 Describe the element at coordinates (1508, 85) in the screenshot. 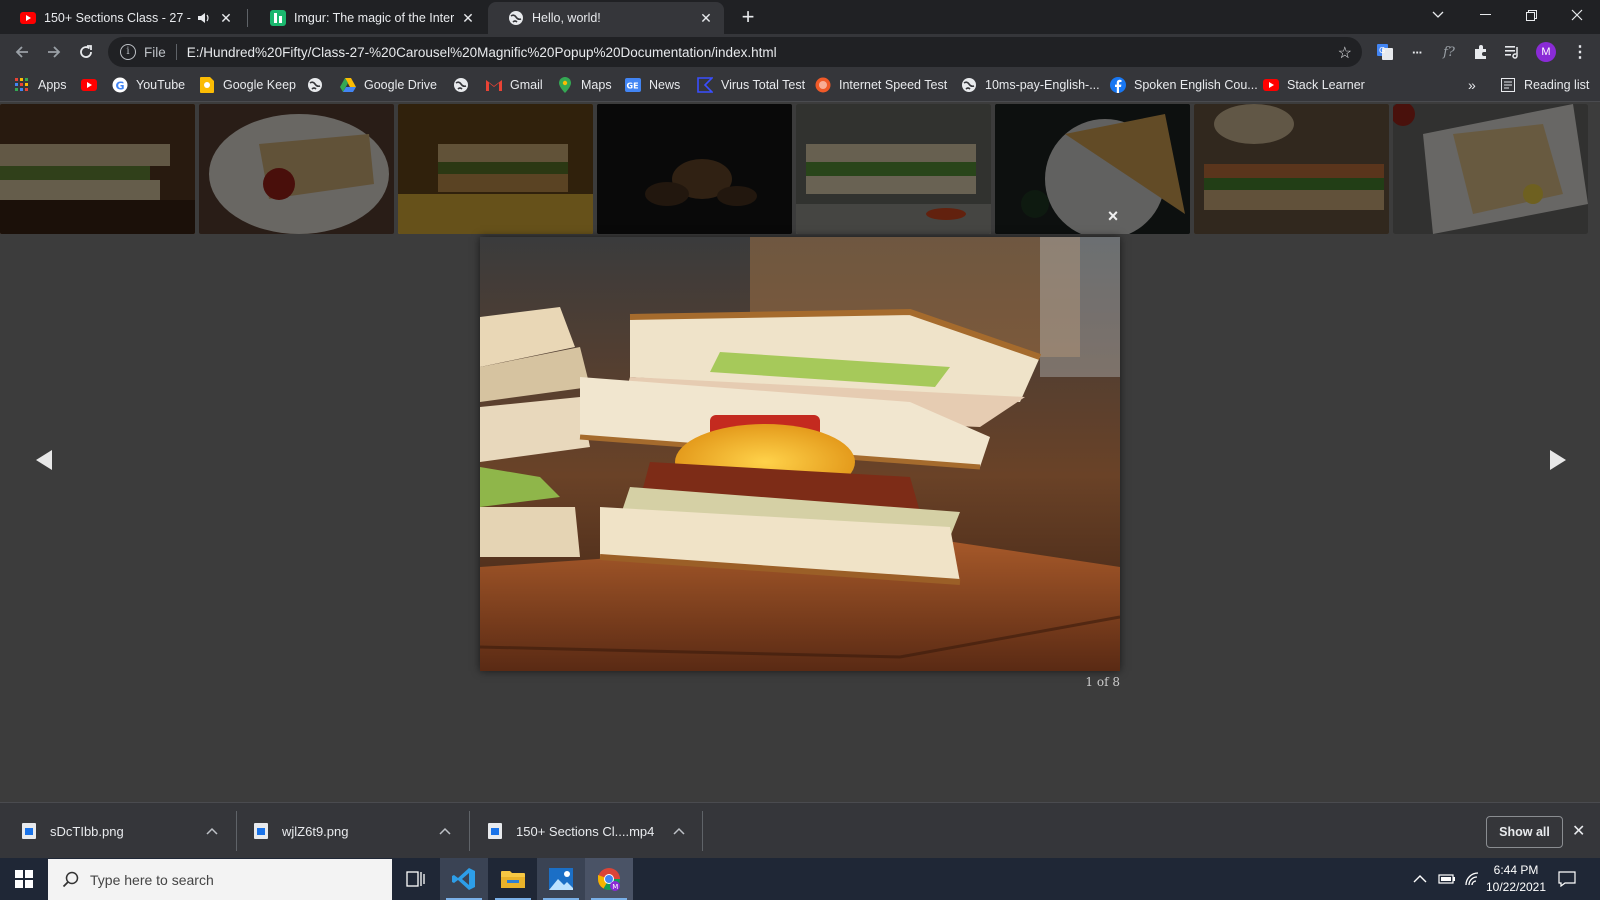

I see `reading-list-icon` at that location.